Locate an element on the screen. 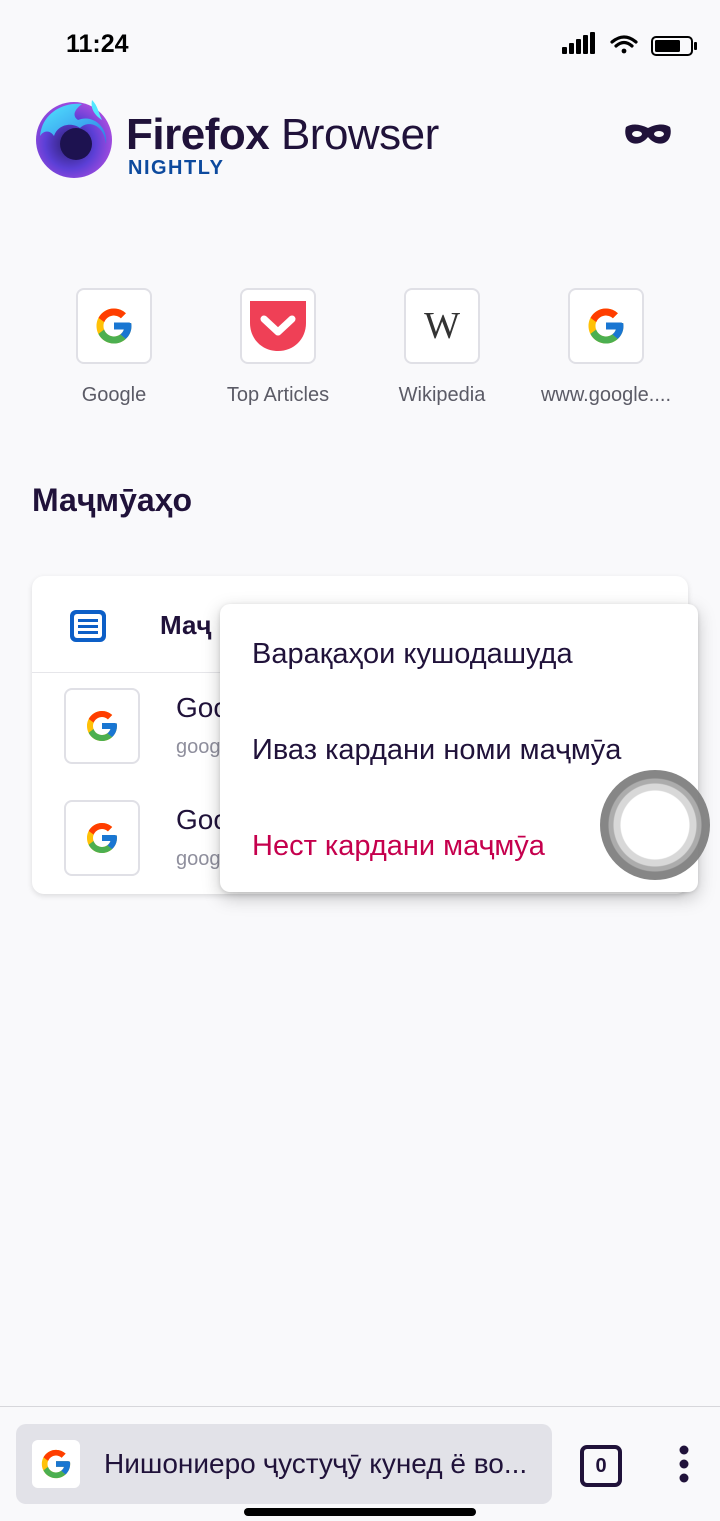 The width and height of the screenshot is (720, 1521). wikipedia-w-icon: W is located at coordinates (442, 326).